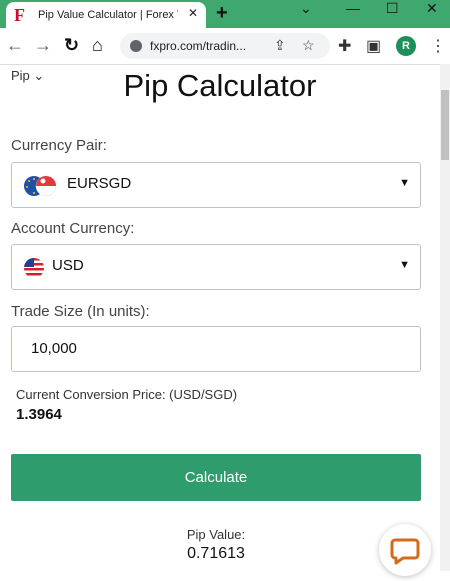  I want to click on new-tab-button: +, so click(222, 13).